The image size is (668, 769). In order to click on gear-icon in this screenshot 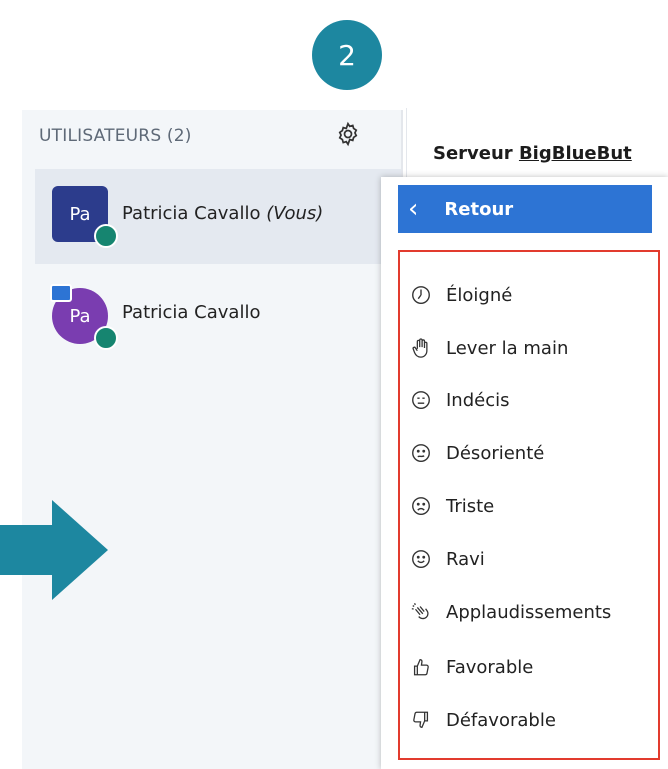, I will do `click(348, 134)`.